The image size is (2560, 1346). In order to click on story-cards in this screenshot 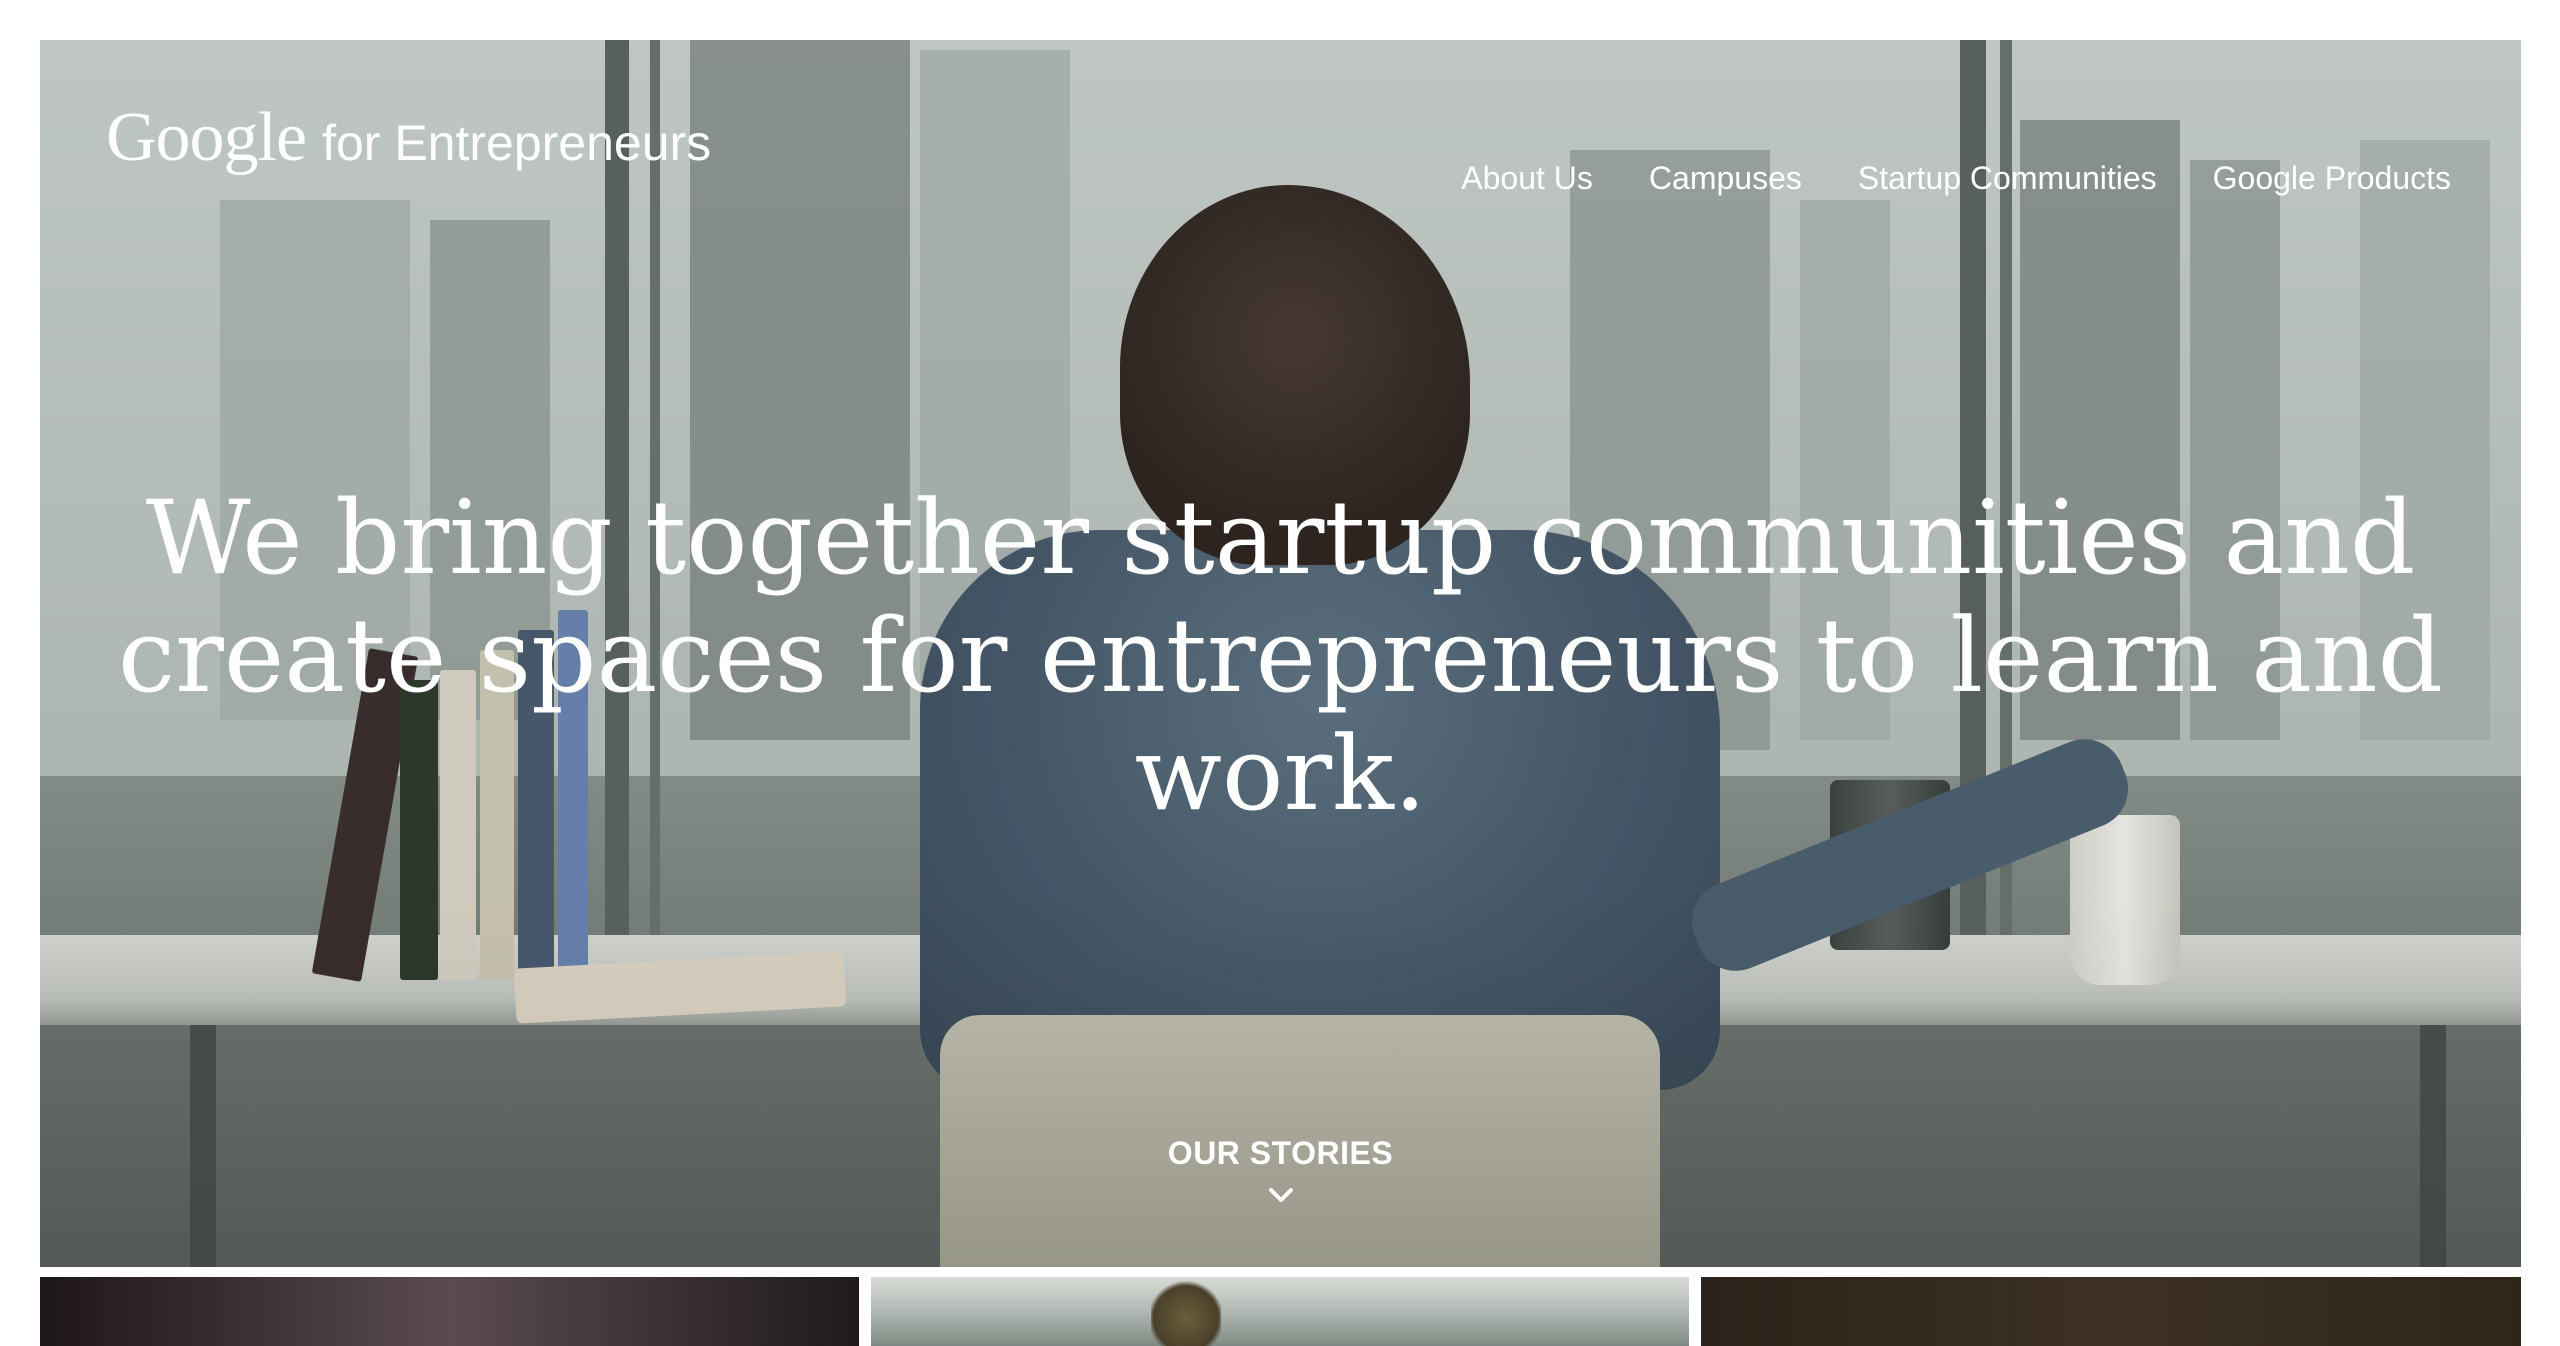, I will do `click(1280, 1311)`.